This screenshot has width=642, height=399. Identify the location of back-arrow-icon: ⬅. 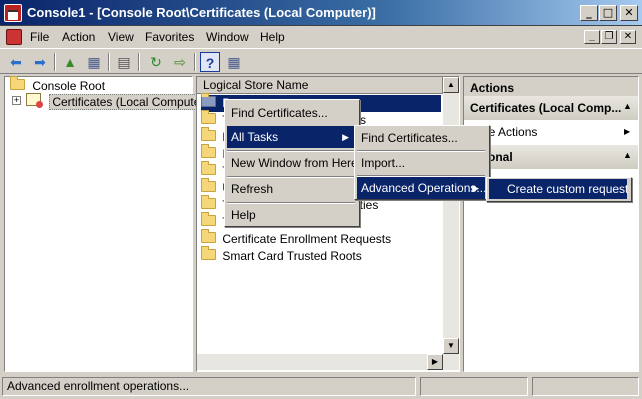
(16, 62).